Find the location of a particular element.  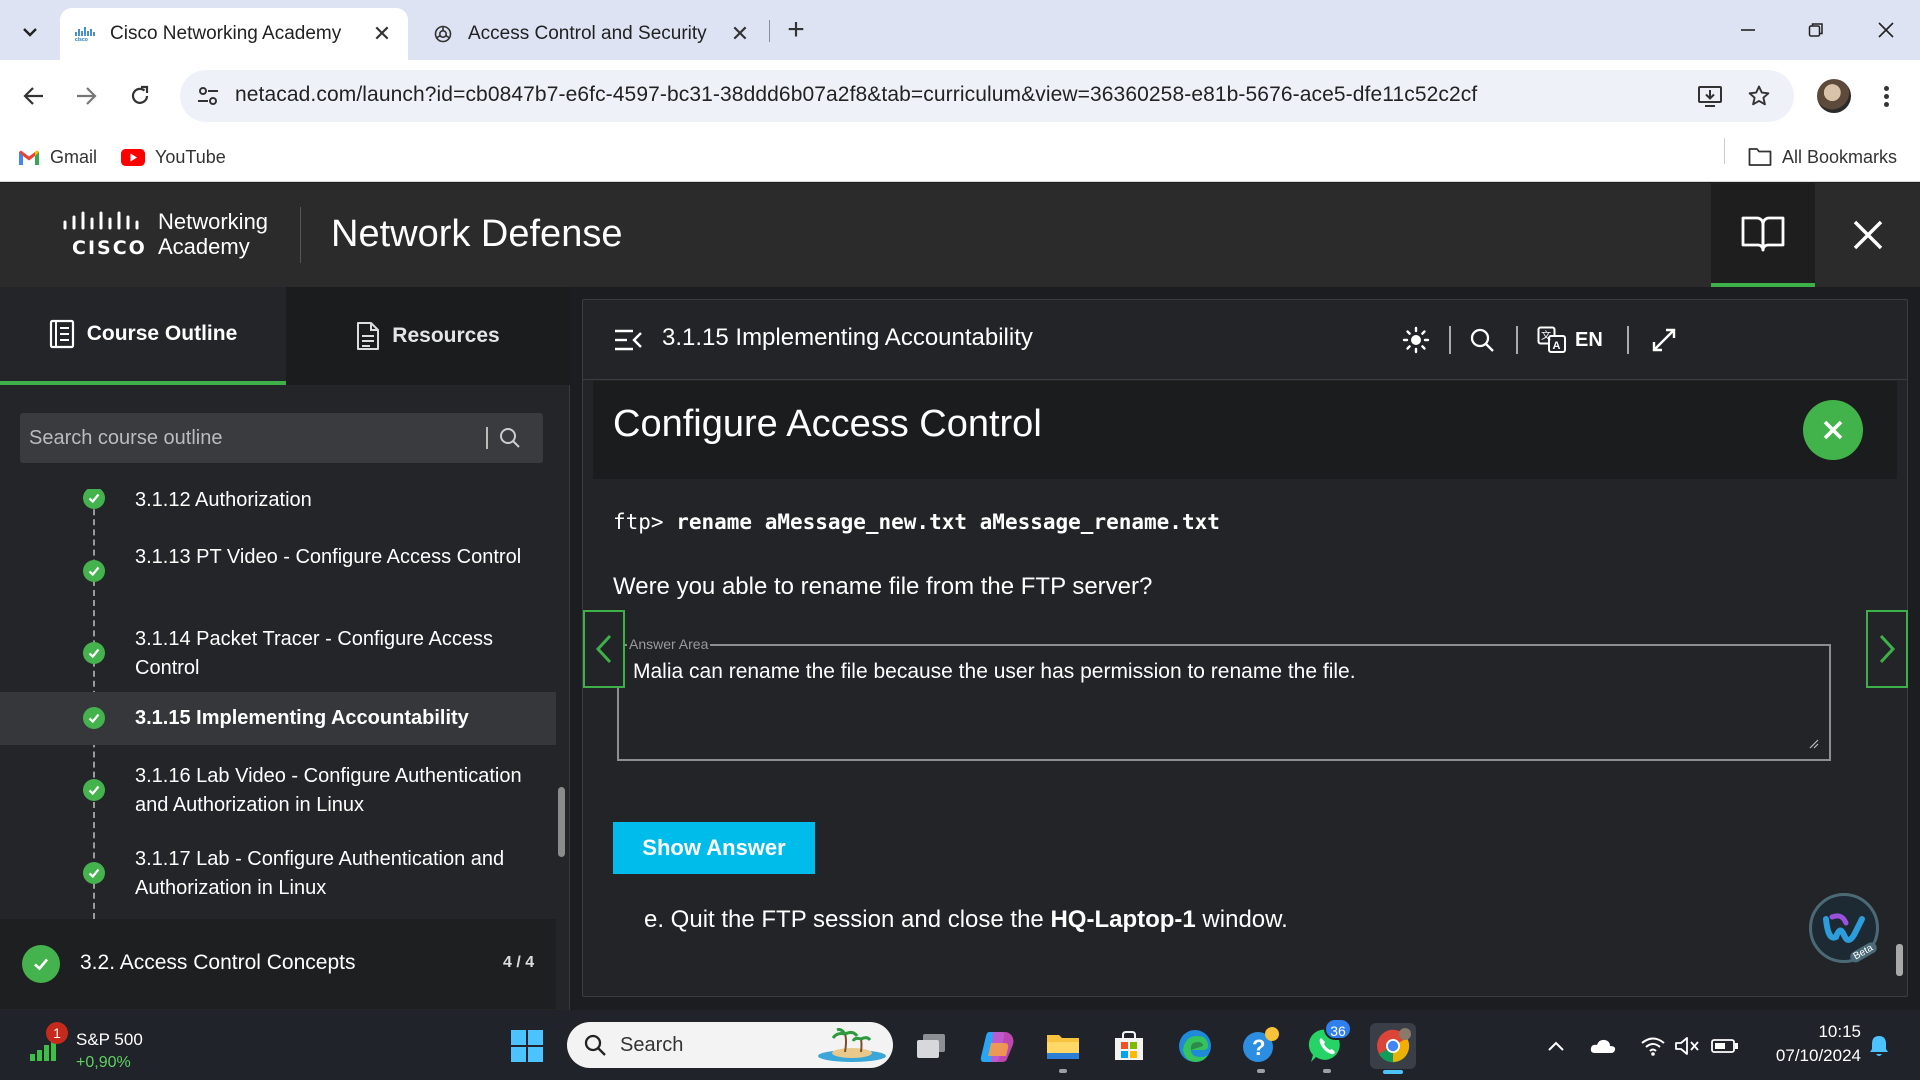

close-window-button is located at coordinates (1886, 30).